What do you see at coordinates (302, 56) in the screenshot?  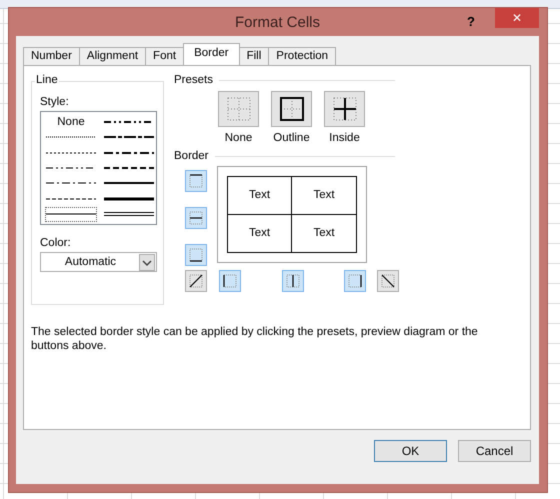 I see `tab: Protection` at bounding box center [302, 56].